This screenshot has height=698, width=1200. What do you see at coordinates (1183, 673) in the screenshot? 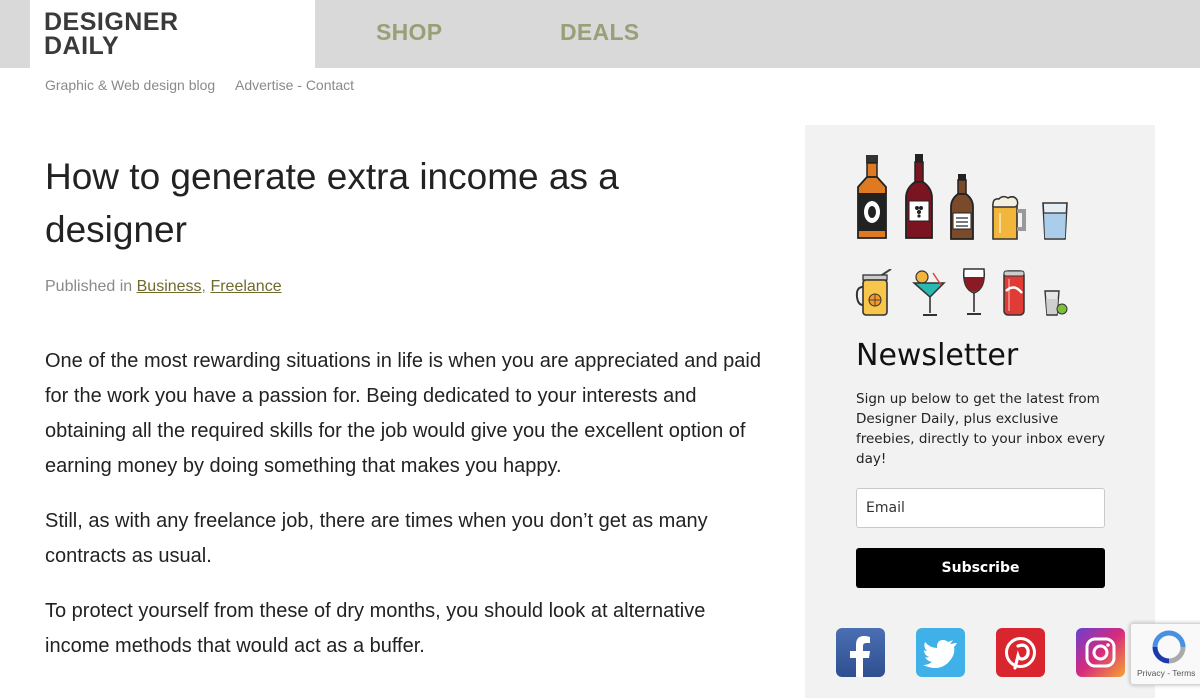
I see `recaptcha-terms-link: Terms` at bounding box center [1183, 673].